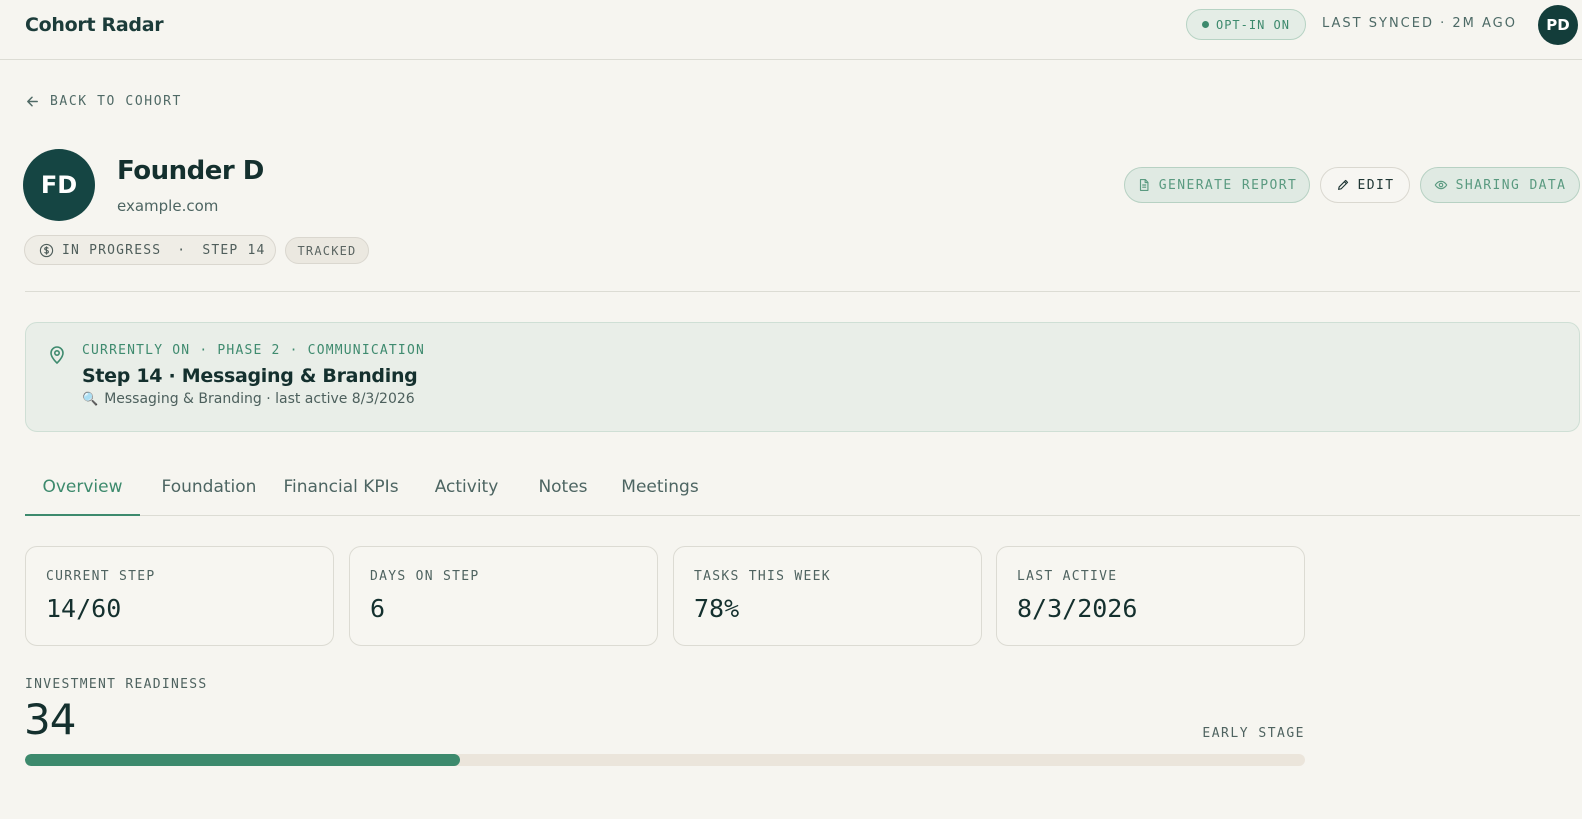 This screenshot has width=1582, height=819. Describe the element at coordinates (94, 25) in the screenshot. I see `app-title: Cohort Radar` at that location.